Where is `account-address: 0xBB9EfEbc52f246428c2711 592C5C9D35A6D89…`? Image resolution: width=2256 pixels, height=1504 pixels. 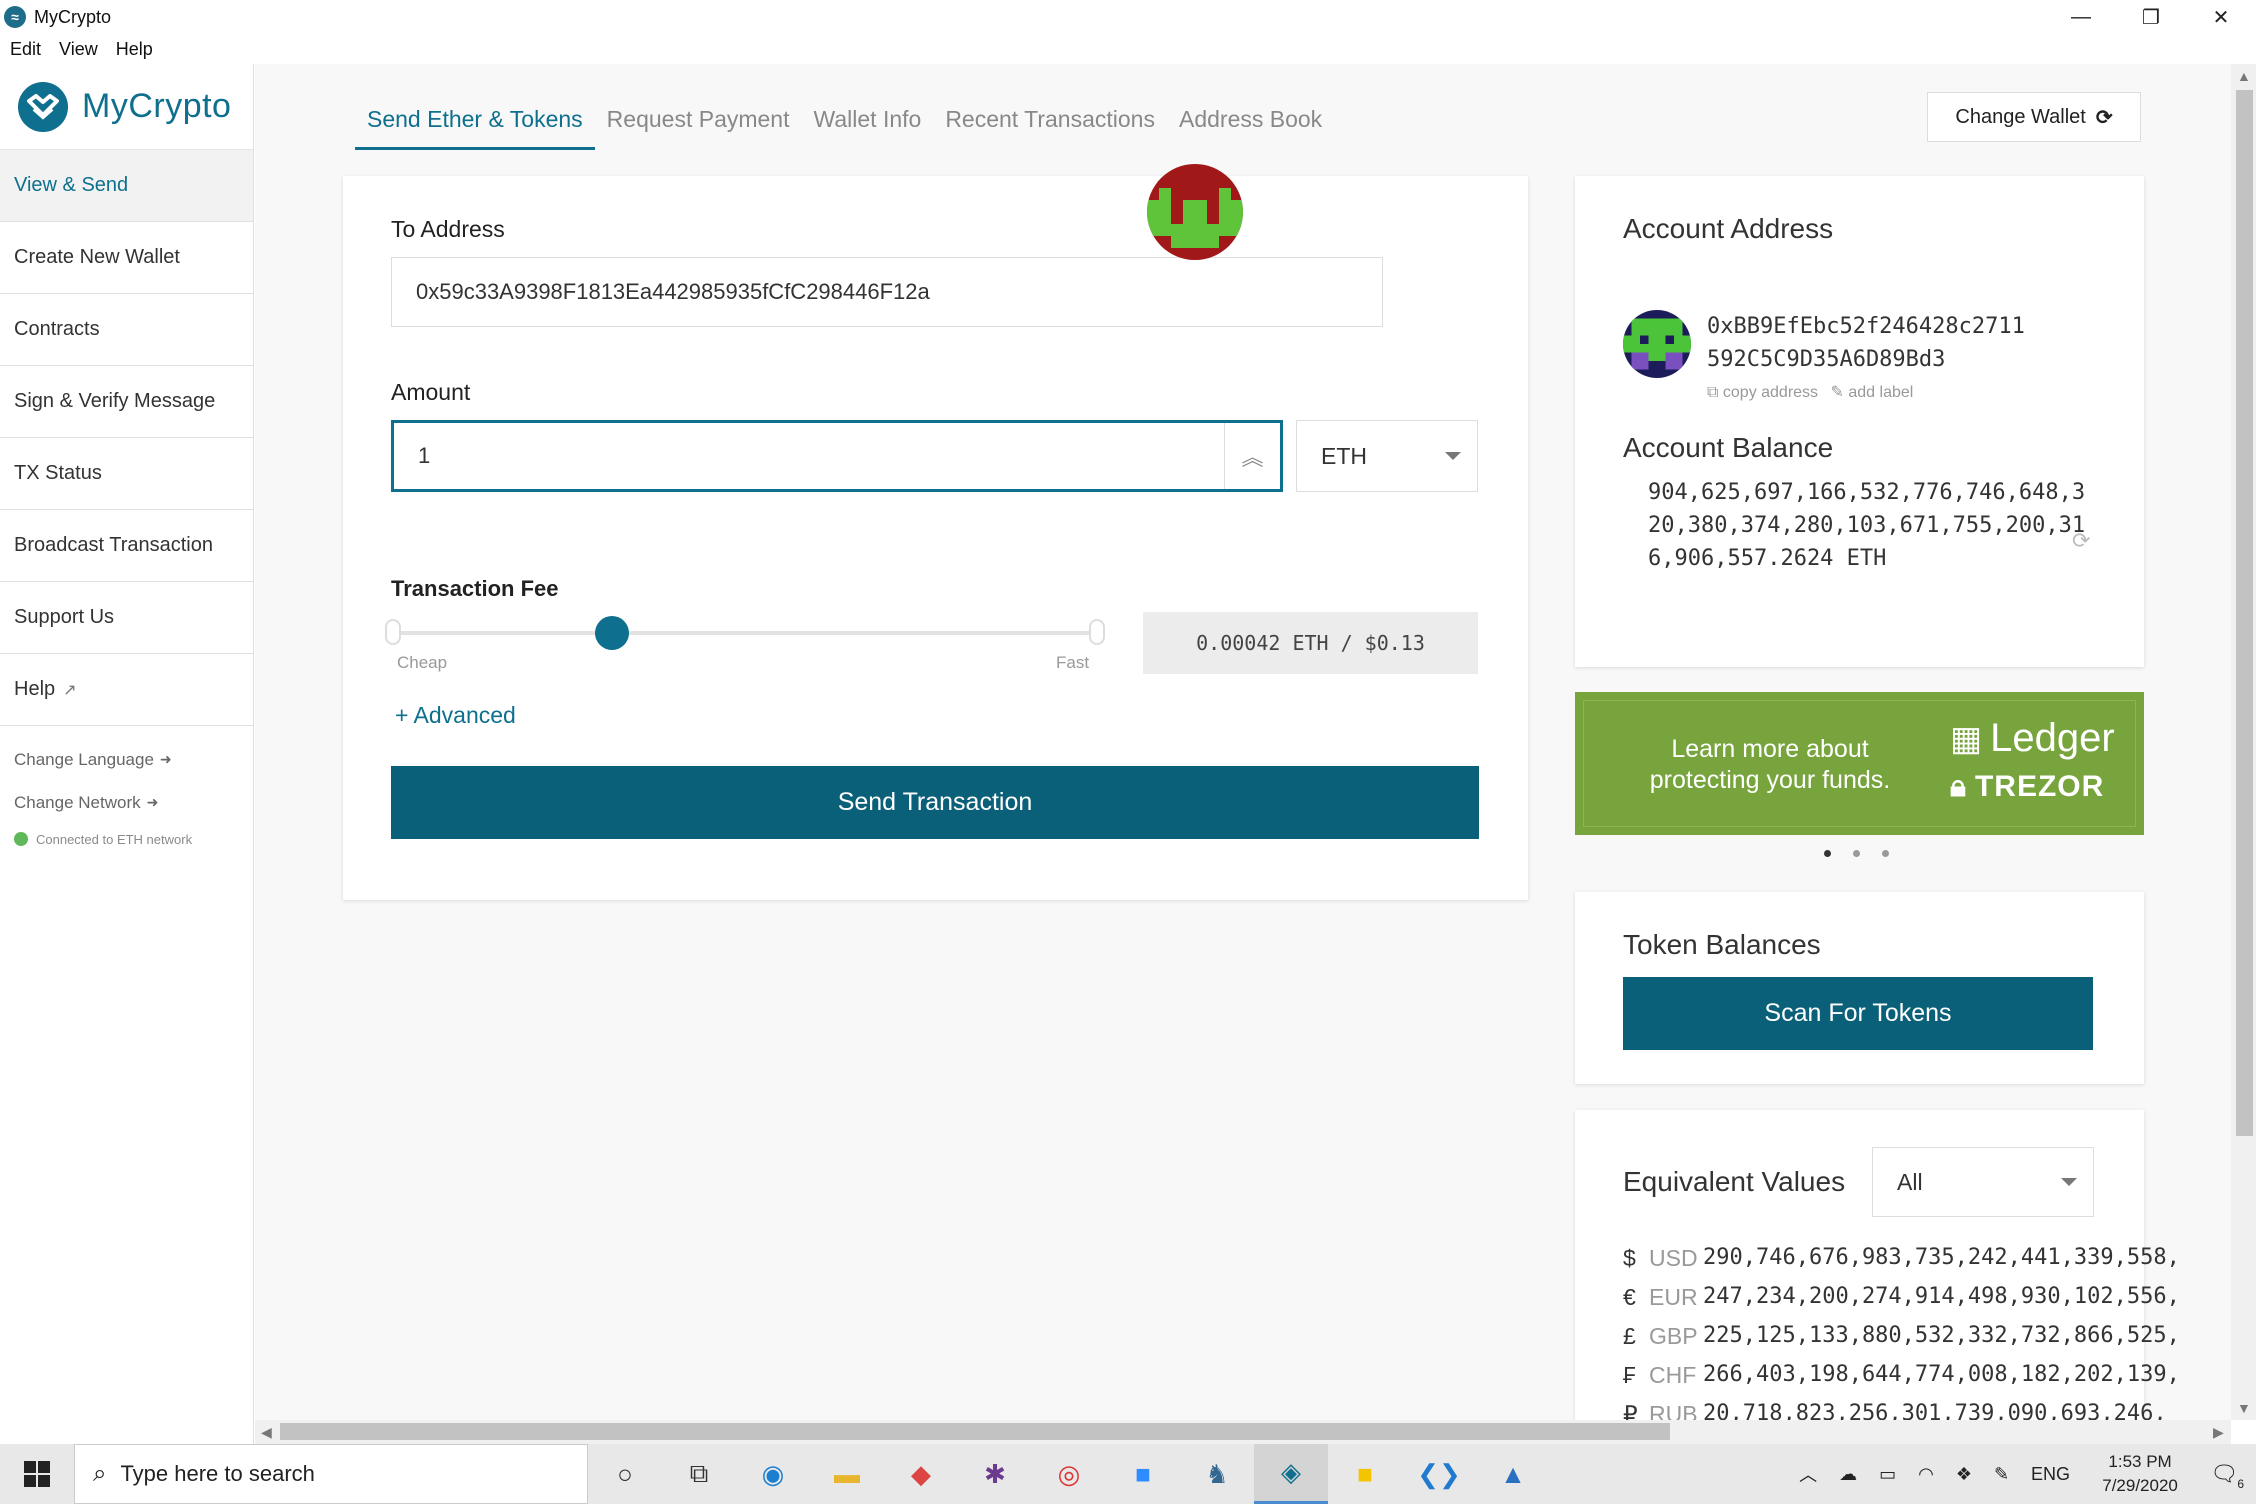 account-address: 0xBB9EfEbc52f246428c2711 592C5C9D35A6D89… is located at coordinates (1866, 343).